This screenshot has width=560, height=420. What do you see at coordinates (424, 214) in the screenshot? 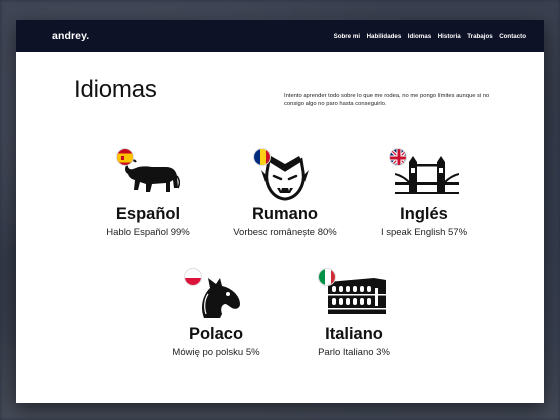
I see `language-name: Inglés` at bounding box center [424, 214].